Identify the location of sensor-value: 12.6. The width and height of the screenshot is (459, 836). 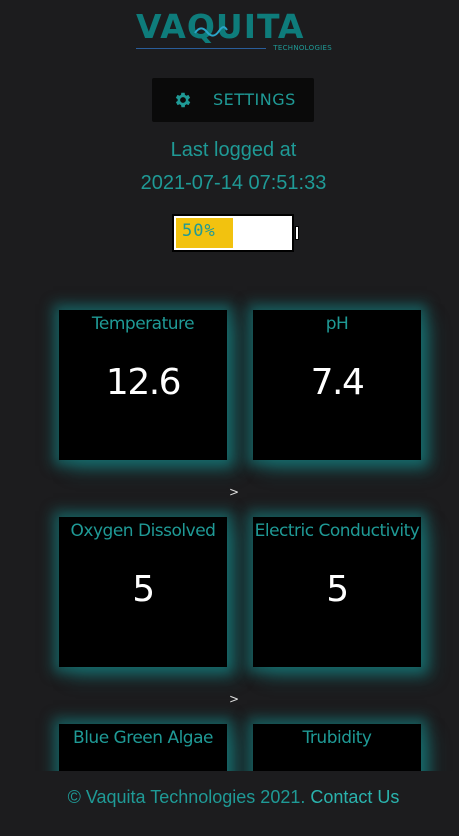
(143, 382).